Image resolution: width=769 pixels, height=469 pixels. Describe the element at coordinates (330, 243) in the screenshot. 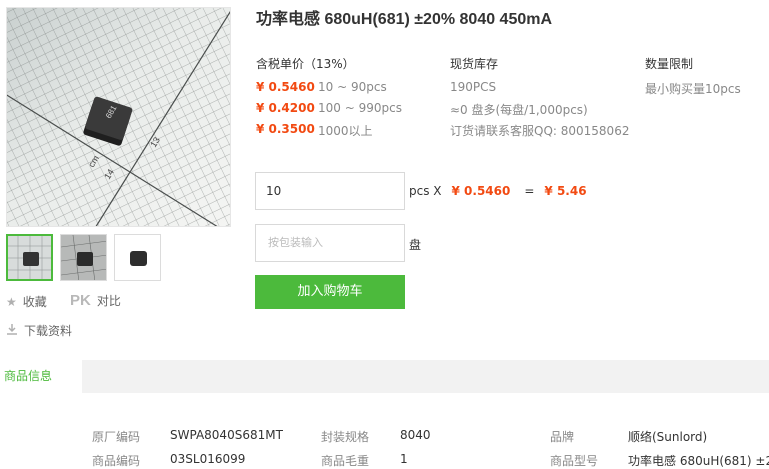

I see `package-quantity-input: 按包装输入` at that location.